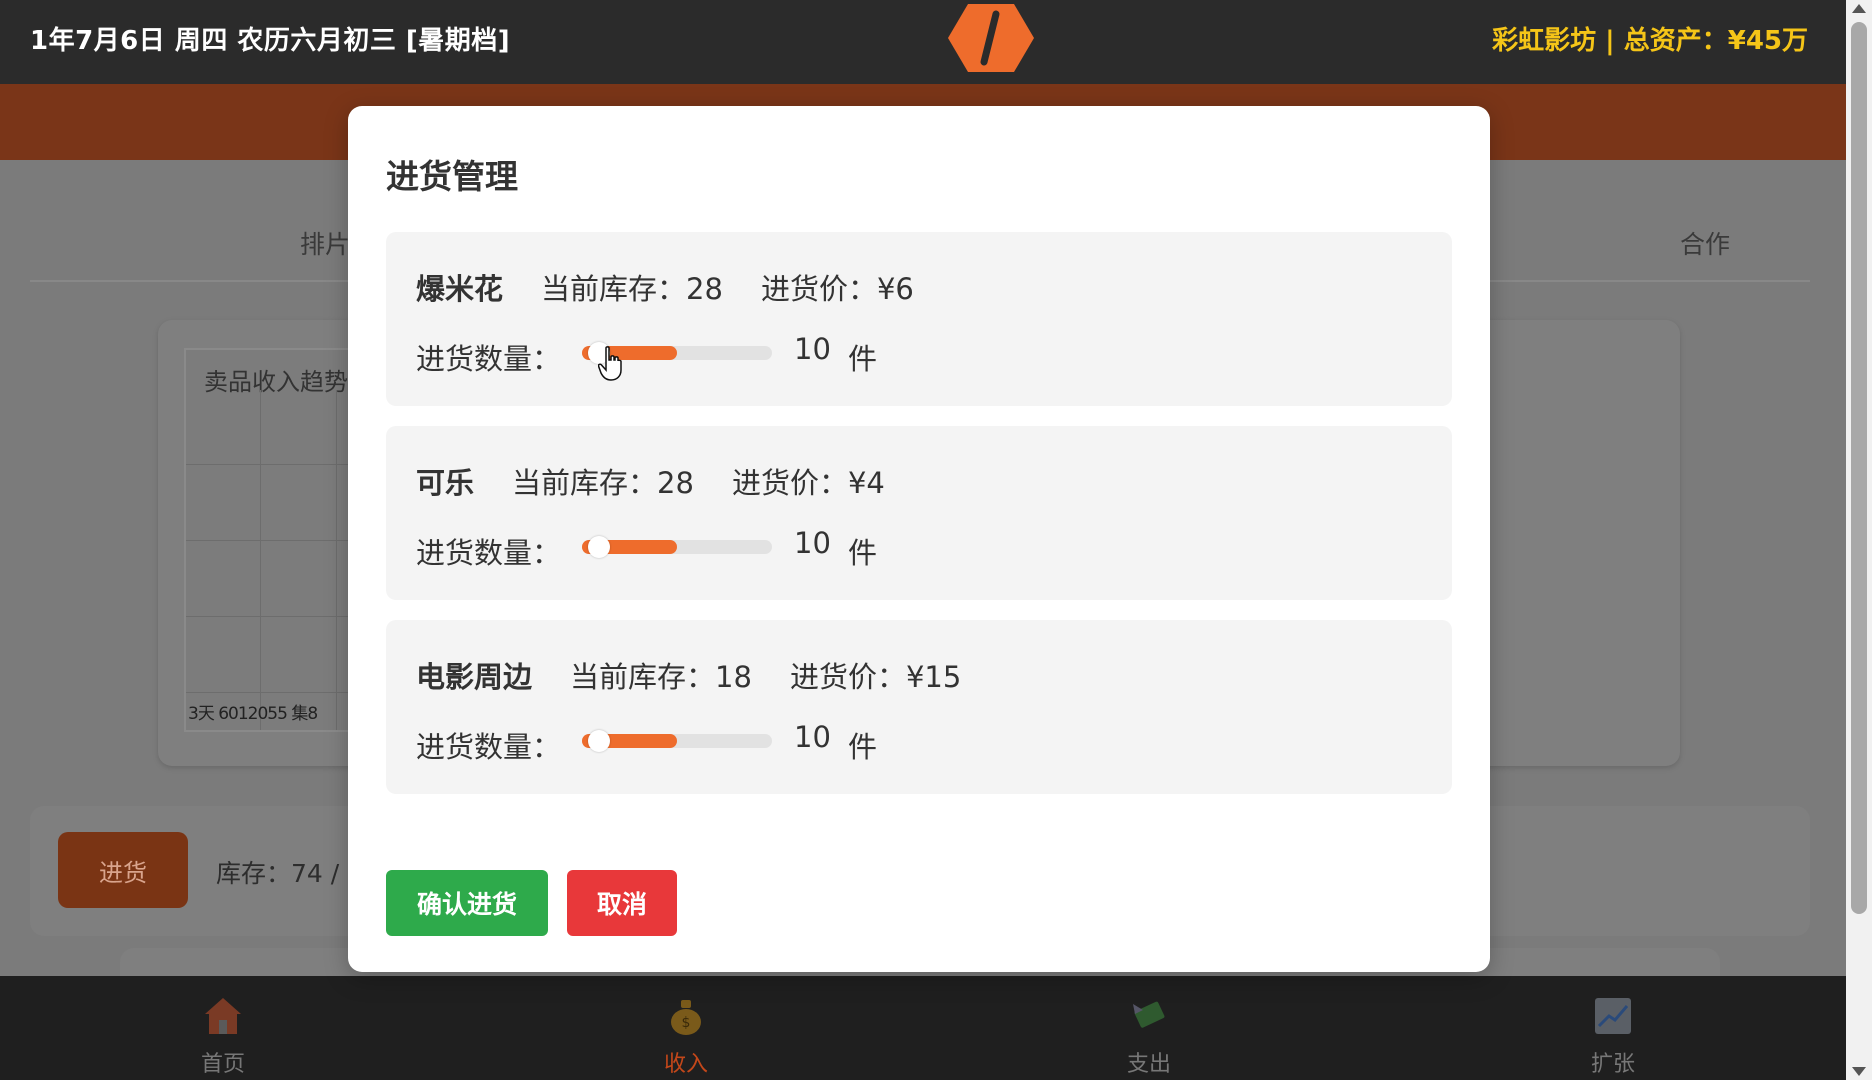 This screenshot has height=1080, width=1872. What do you see at coordinates (895, 289) in the screenshot?
I see `price-value: ¥6` at bounding box center [895, 289].